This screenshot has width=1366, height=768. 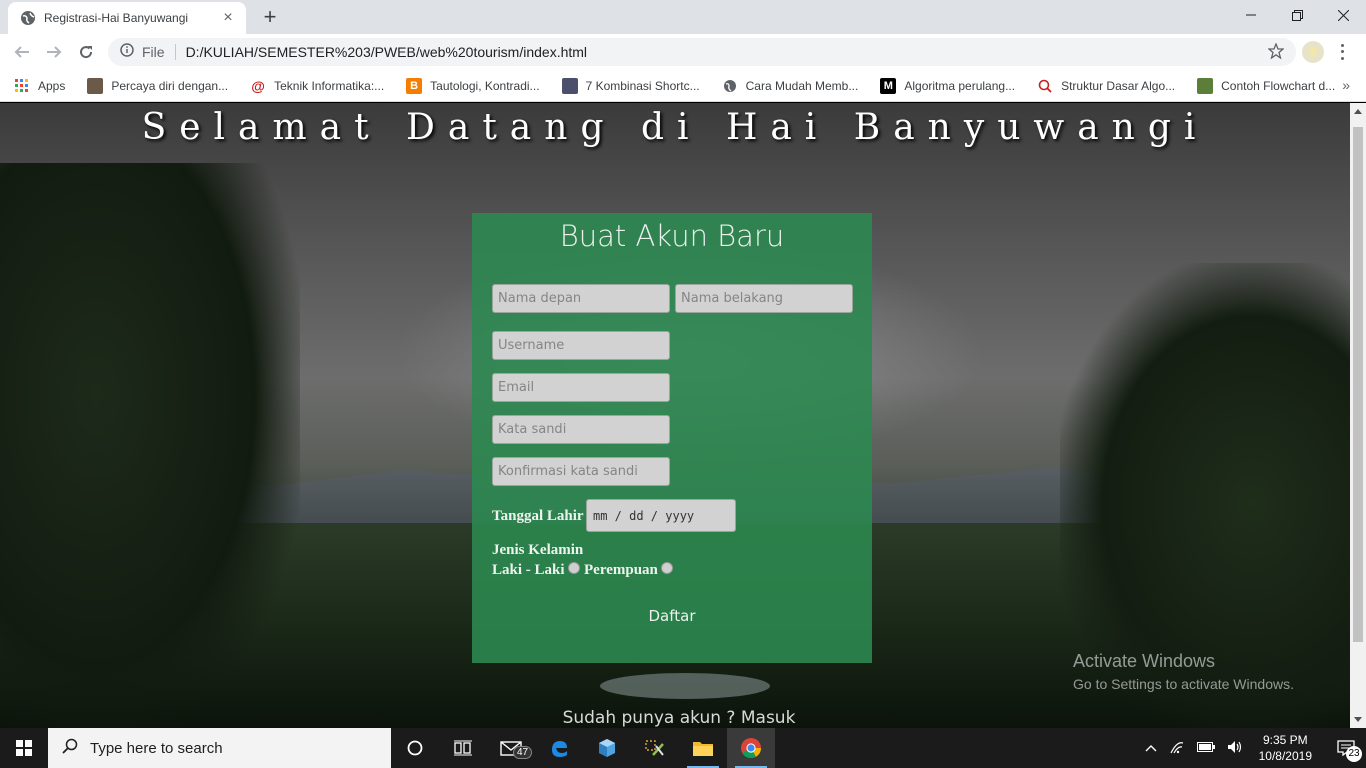 What do you see at coordinates (1358, 719) in the screenshot?
I see `scroll-down-icon` at bounding box center [1358, 719].